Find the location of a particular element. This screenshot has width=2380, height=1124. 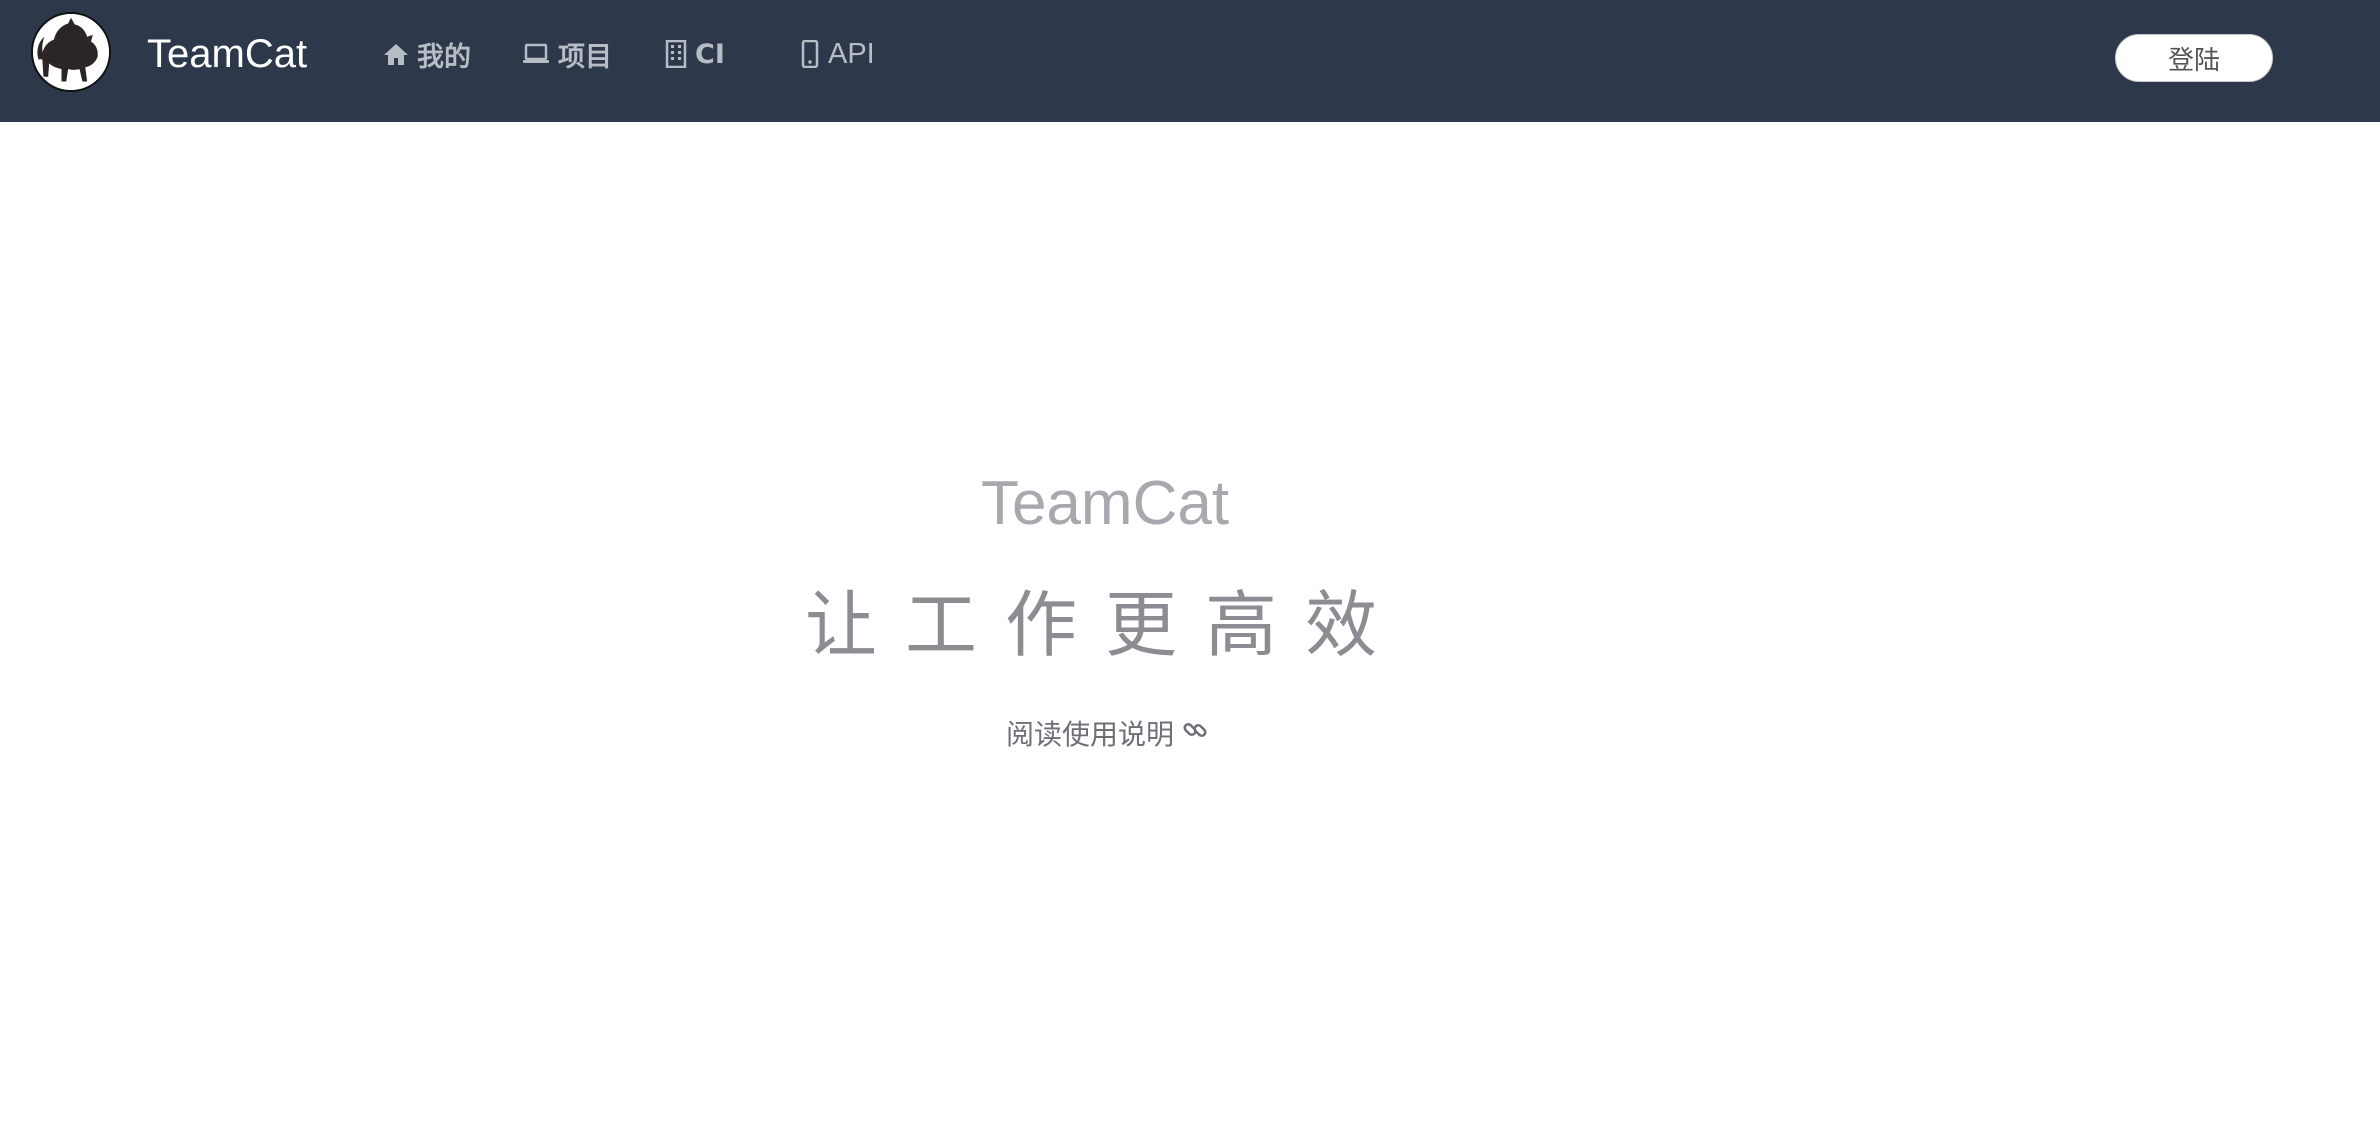

nav-item-projects: 项目 is located at coordinates (567, 54).